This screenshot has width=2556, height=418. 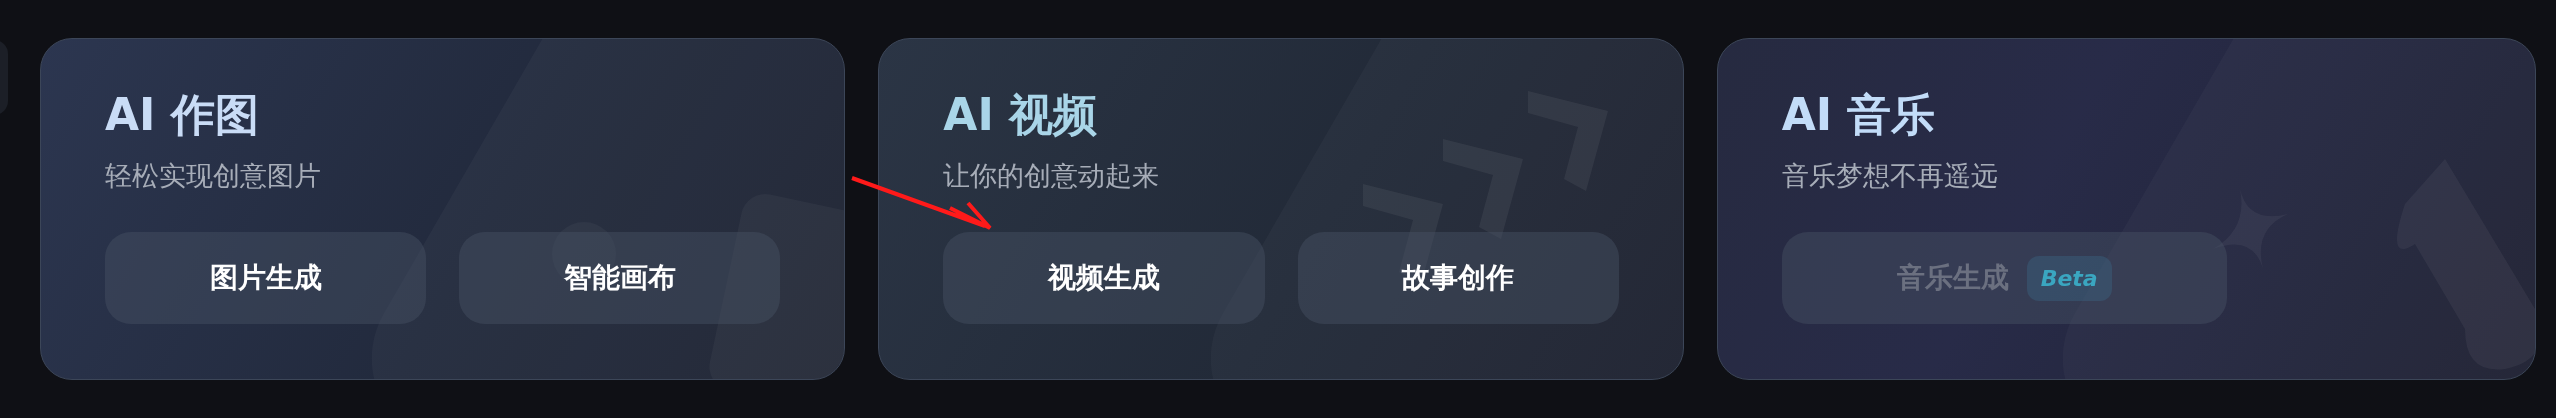 What do you see at coordinates (213, 176) in the screenshot?
I see `card-subtitle: 轻松实现创意图片` at bounding box center [213, 176].